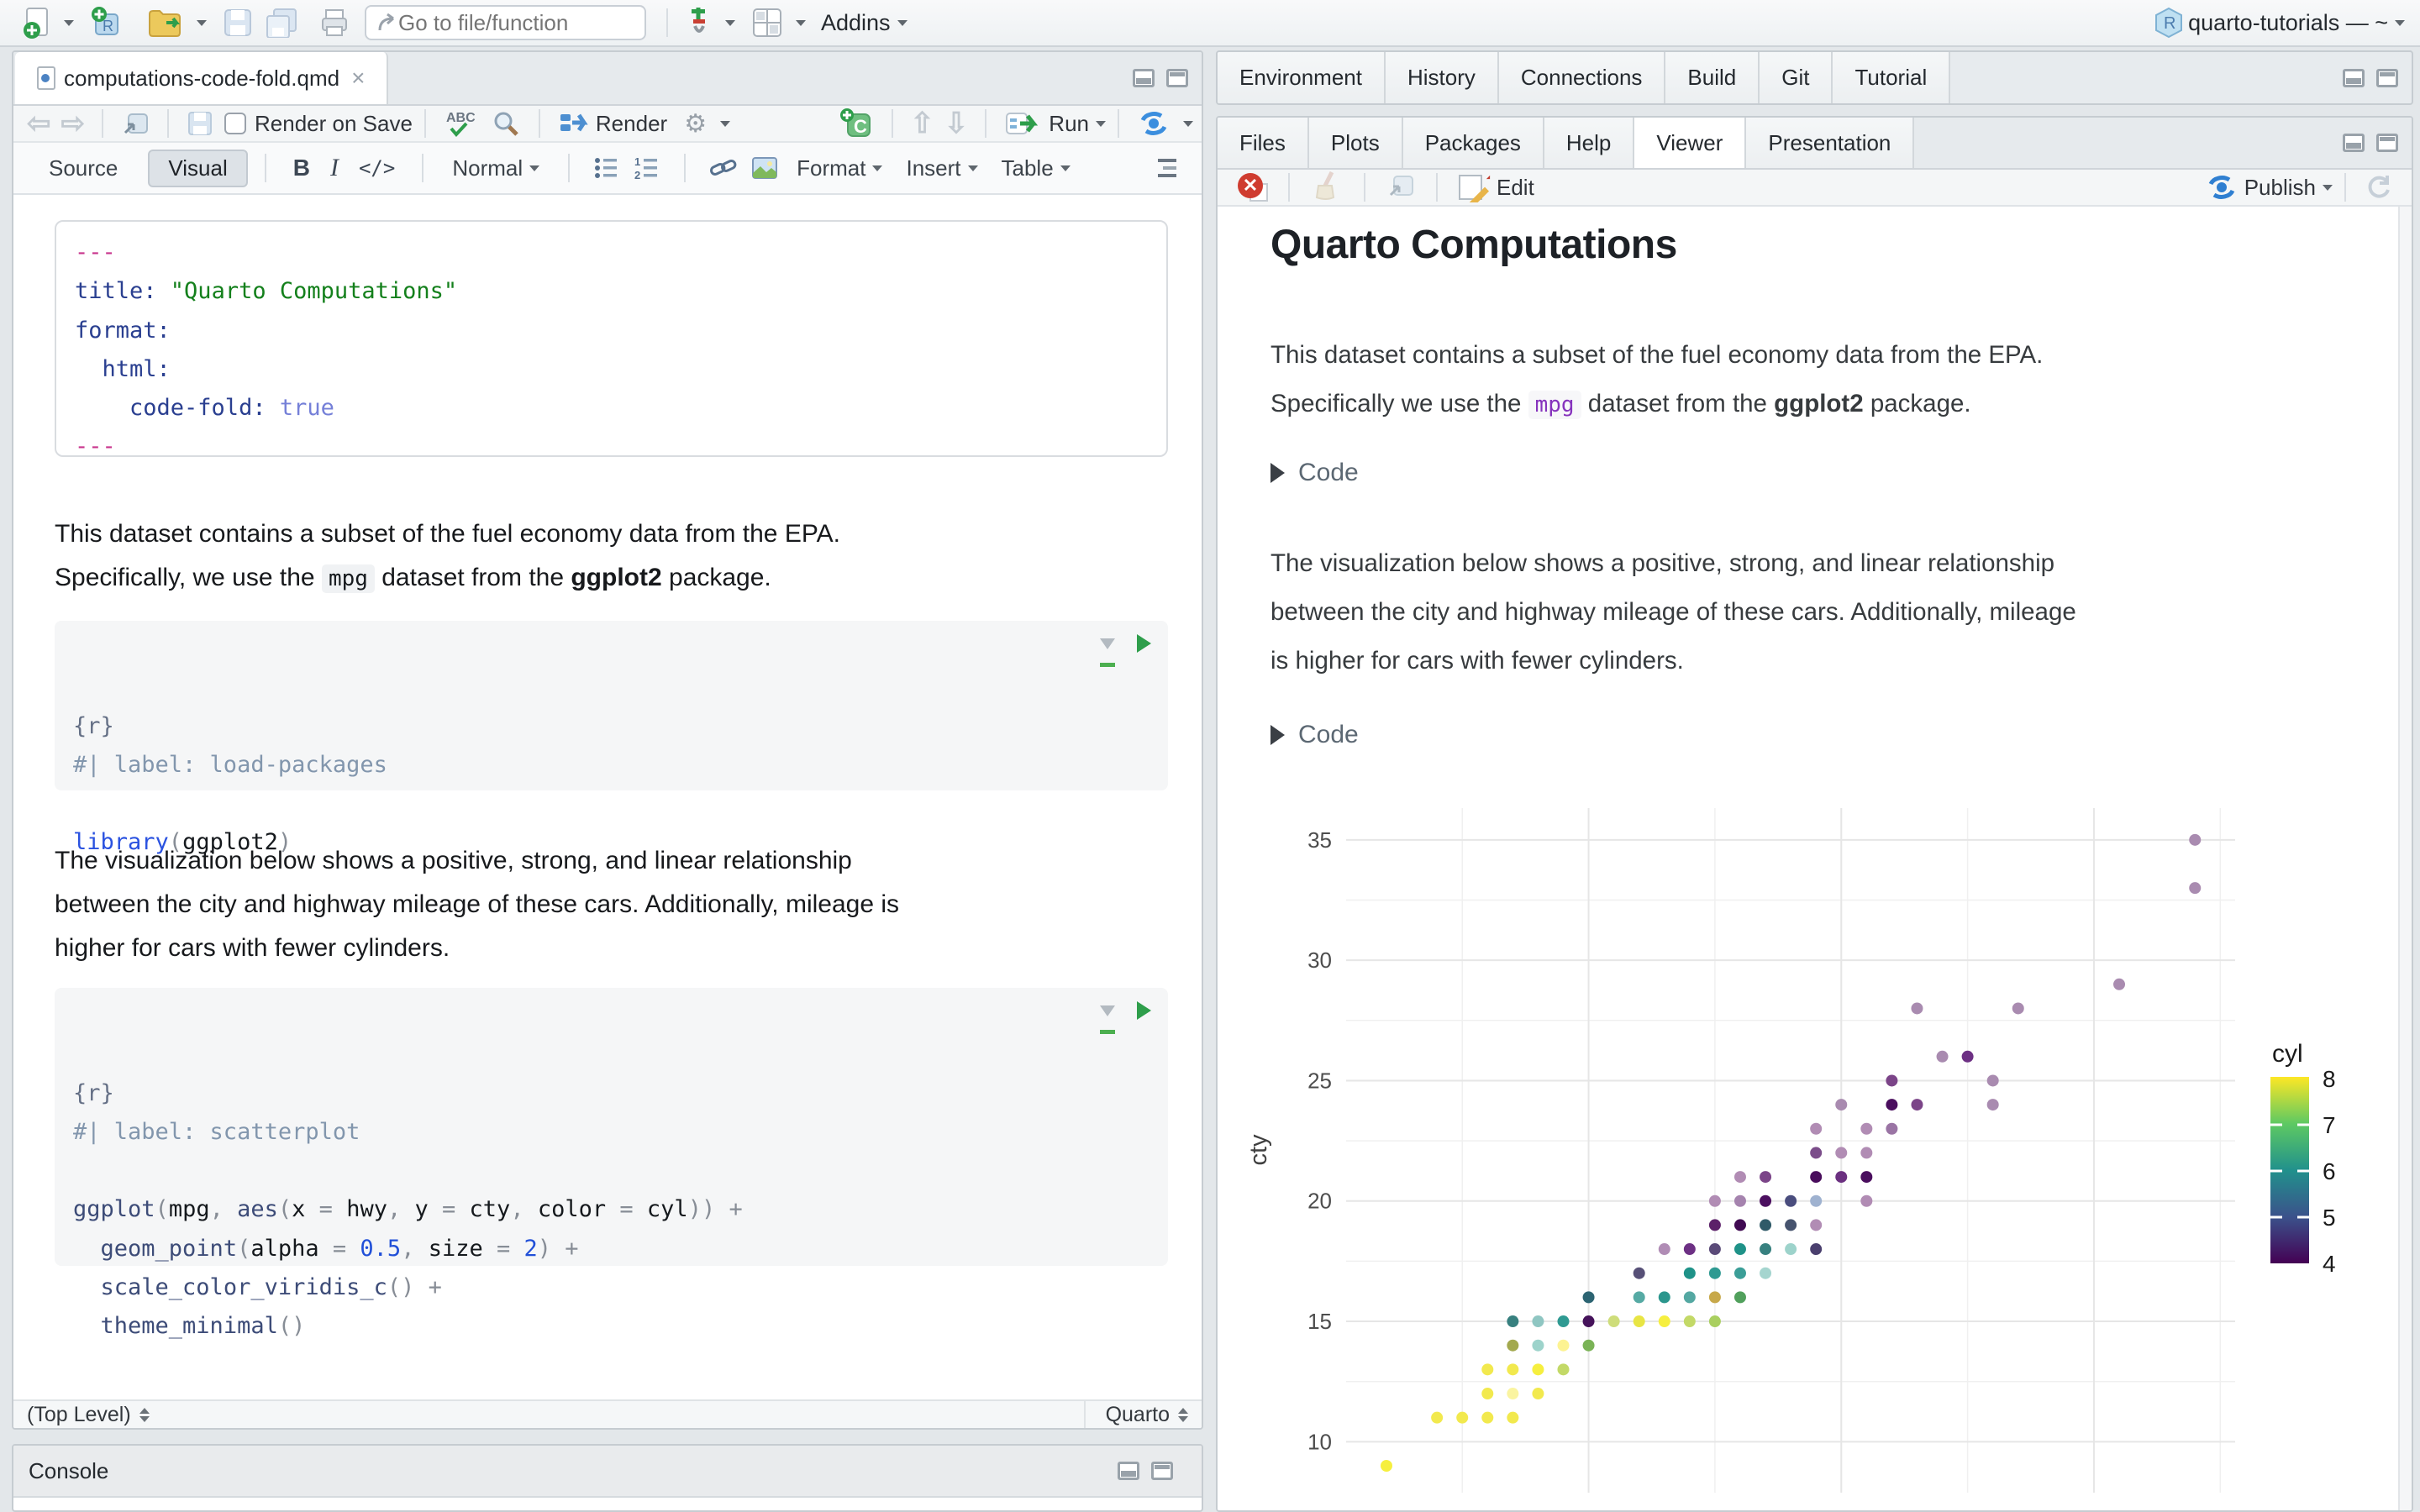  I want to click on clear-viewer-icon, so click(1327, 188).